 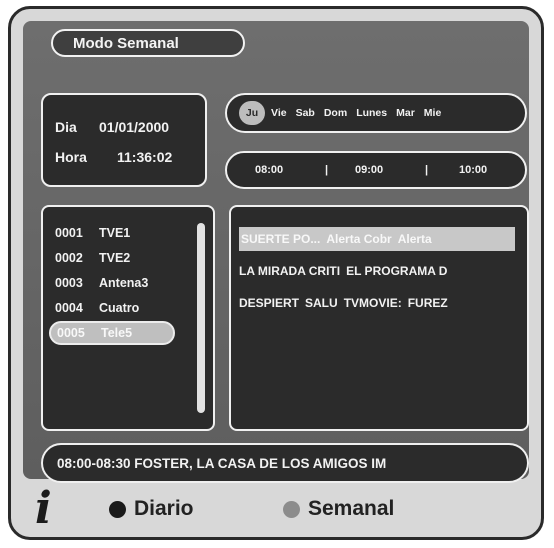 I want to click on channel-item-selected: 0005 Tele5, so click(x=112, y=333).